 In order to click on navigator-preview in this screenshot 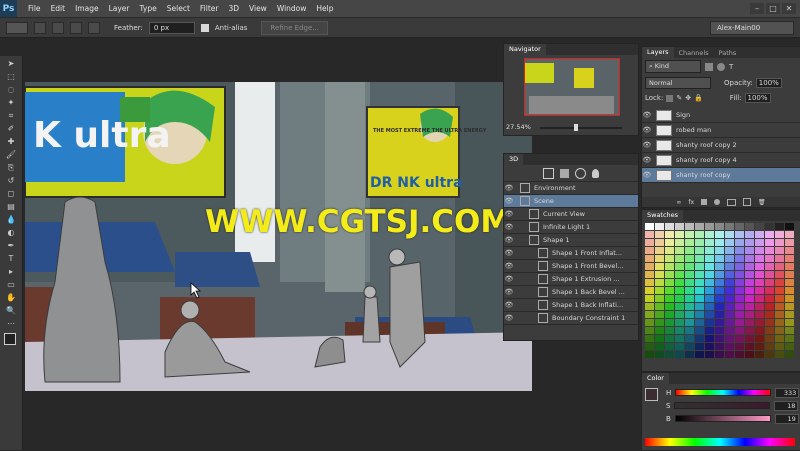, I will do `click(572, 87)`.